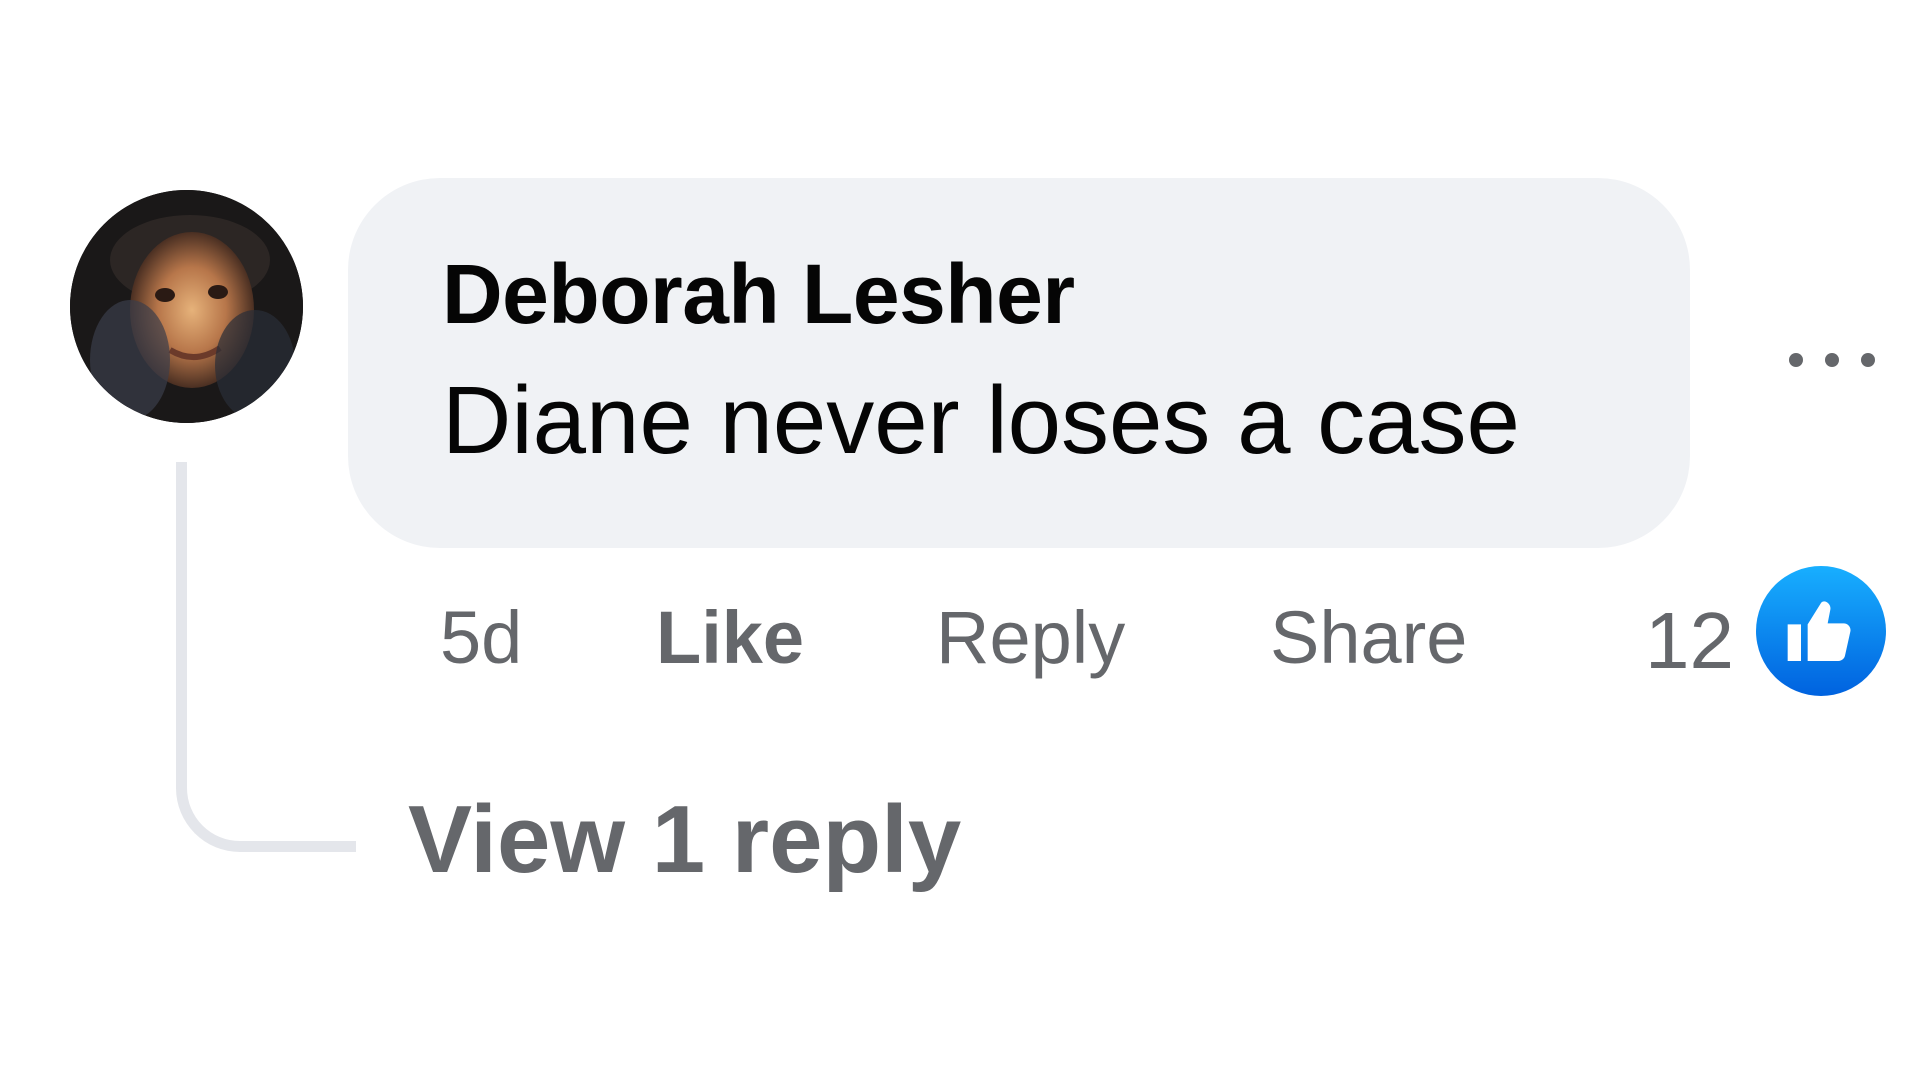 Image resolution: width=1920 pixels, height=1080 pixels. I want to click on reply-button: Reply, so click(1030, 637).